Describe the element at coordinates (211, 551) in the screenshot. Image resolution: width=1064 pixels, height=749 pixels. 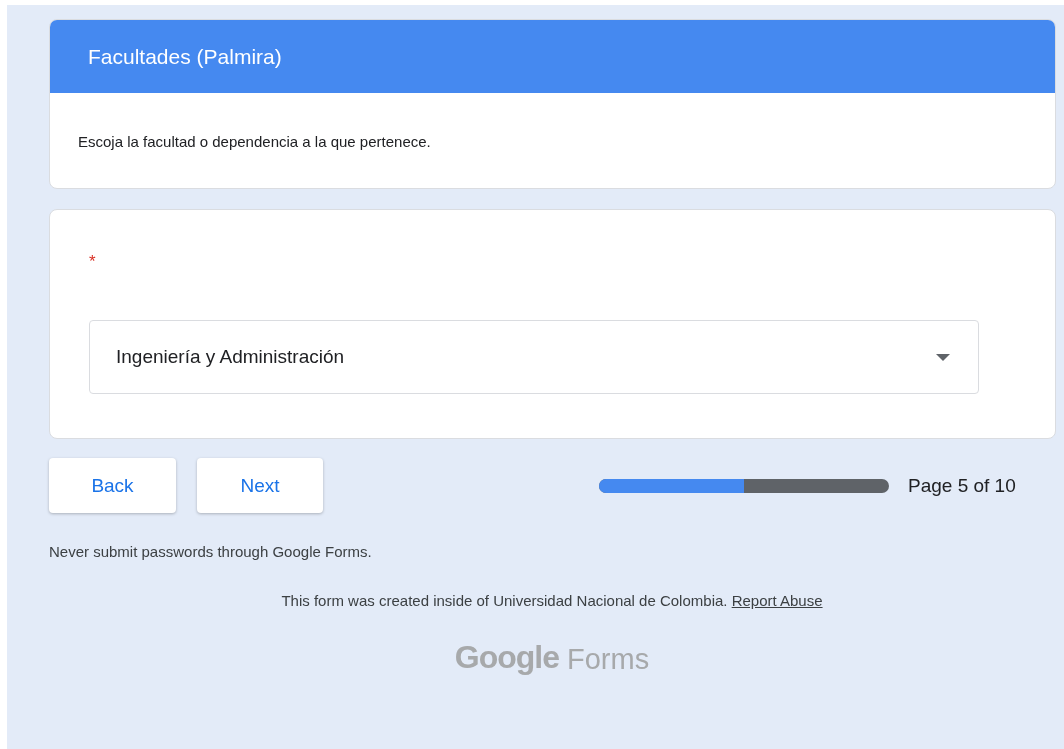
I see `password-warning: Never submit passwords through Google Forms.` at that location.